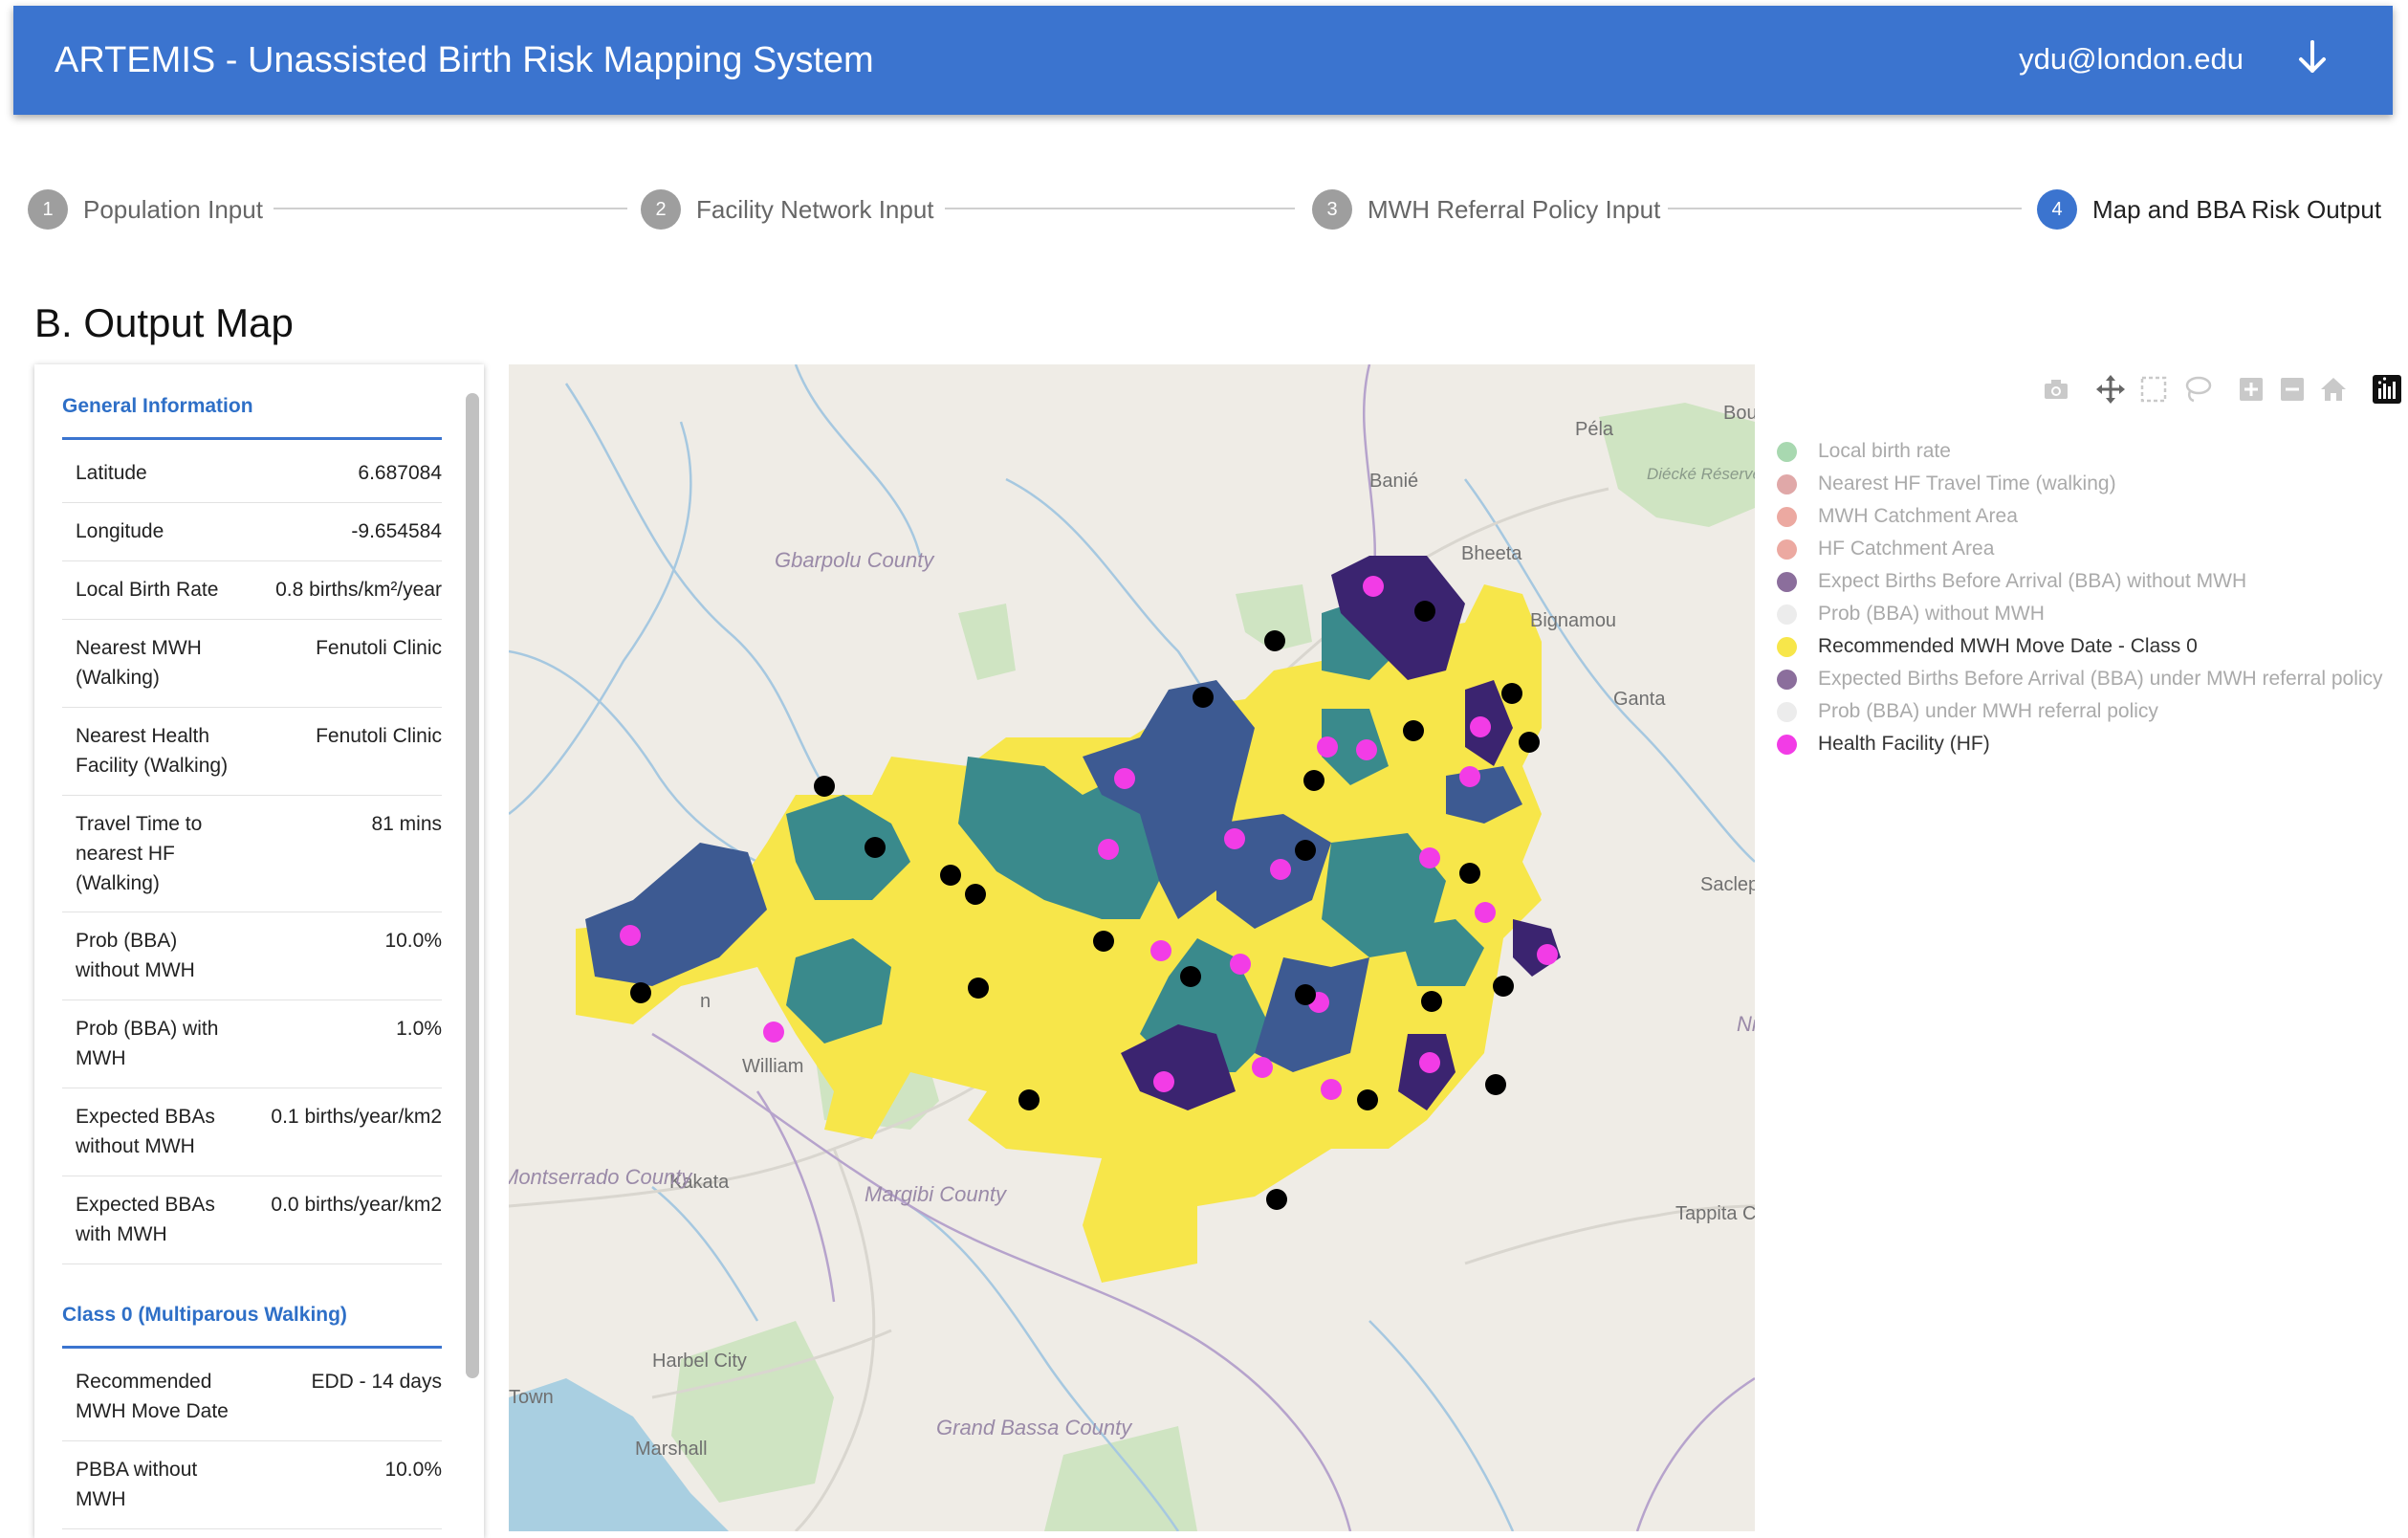 The width and height of the screenshot is (2408, 1538). What do you see at coordinates (145, 1131) in the screenshot?
I see `info-key: Expected BBAs without MWH` at bounding box center [145, 1131].